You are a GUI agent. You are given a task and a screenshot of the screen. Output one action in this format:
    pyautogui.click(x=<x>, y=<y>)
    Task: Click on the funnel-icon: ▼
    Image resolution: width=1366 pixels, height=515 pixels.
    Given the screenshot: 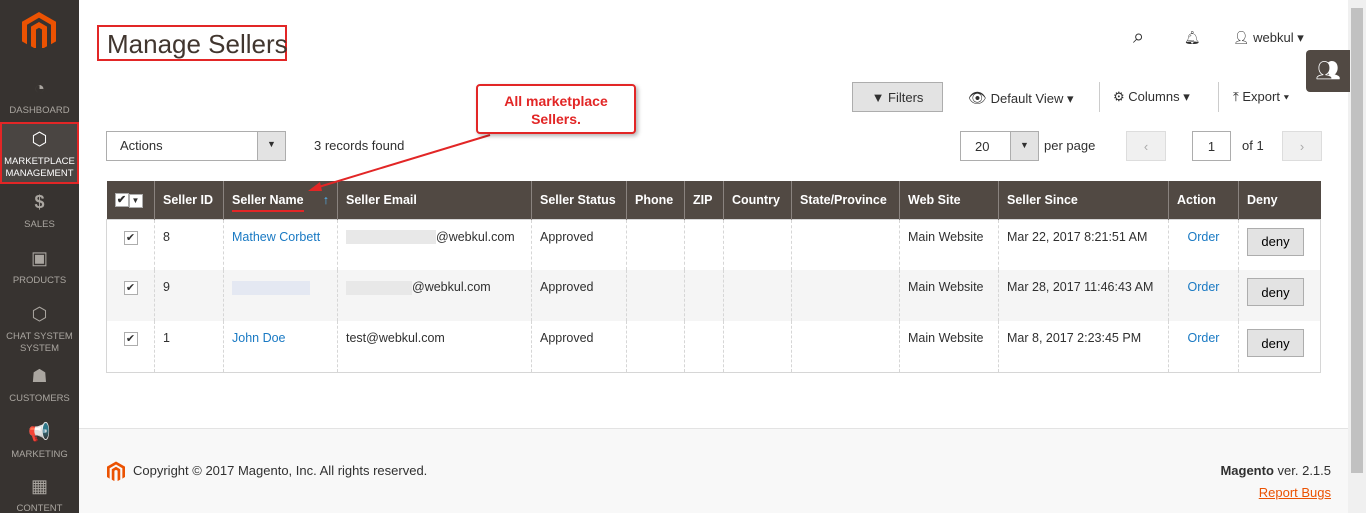 What is the action you would take?
    pyautogui.click(x=880, y=97)
    